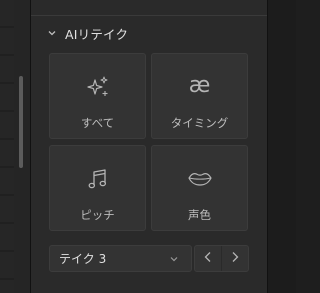 The image size is (320, 293). Describe the element at coordinates (199, 215) in the screenshot. I see `tile-label: 声色` at that location.